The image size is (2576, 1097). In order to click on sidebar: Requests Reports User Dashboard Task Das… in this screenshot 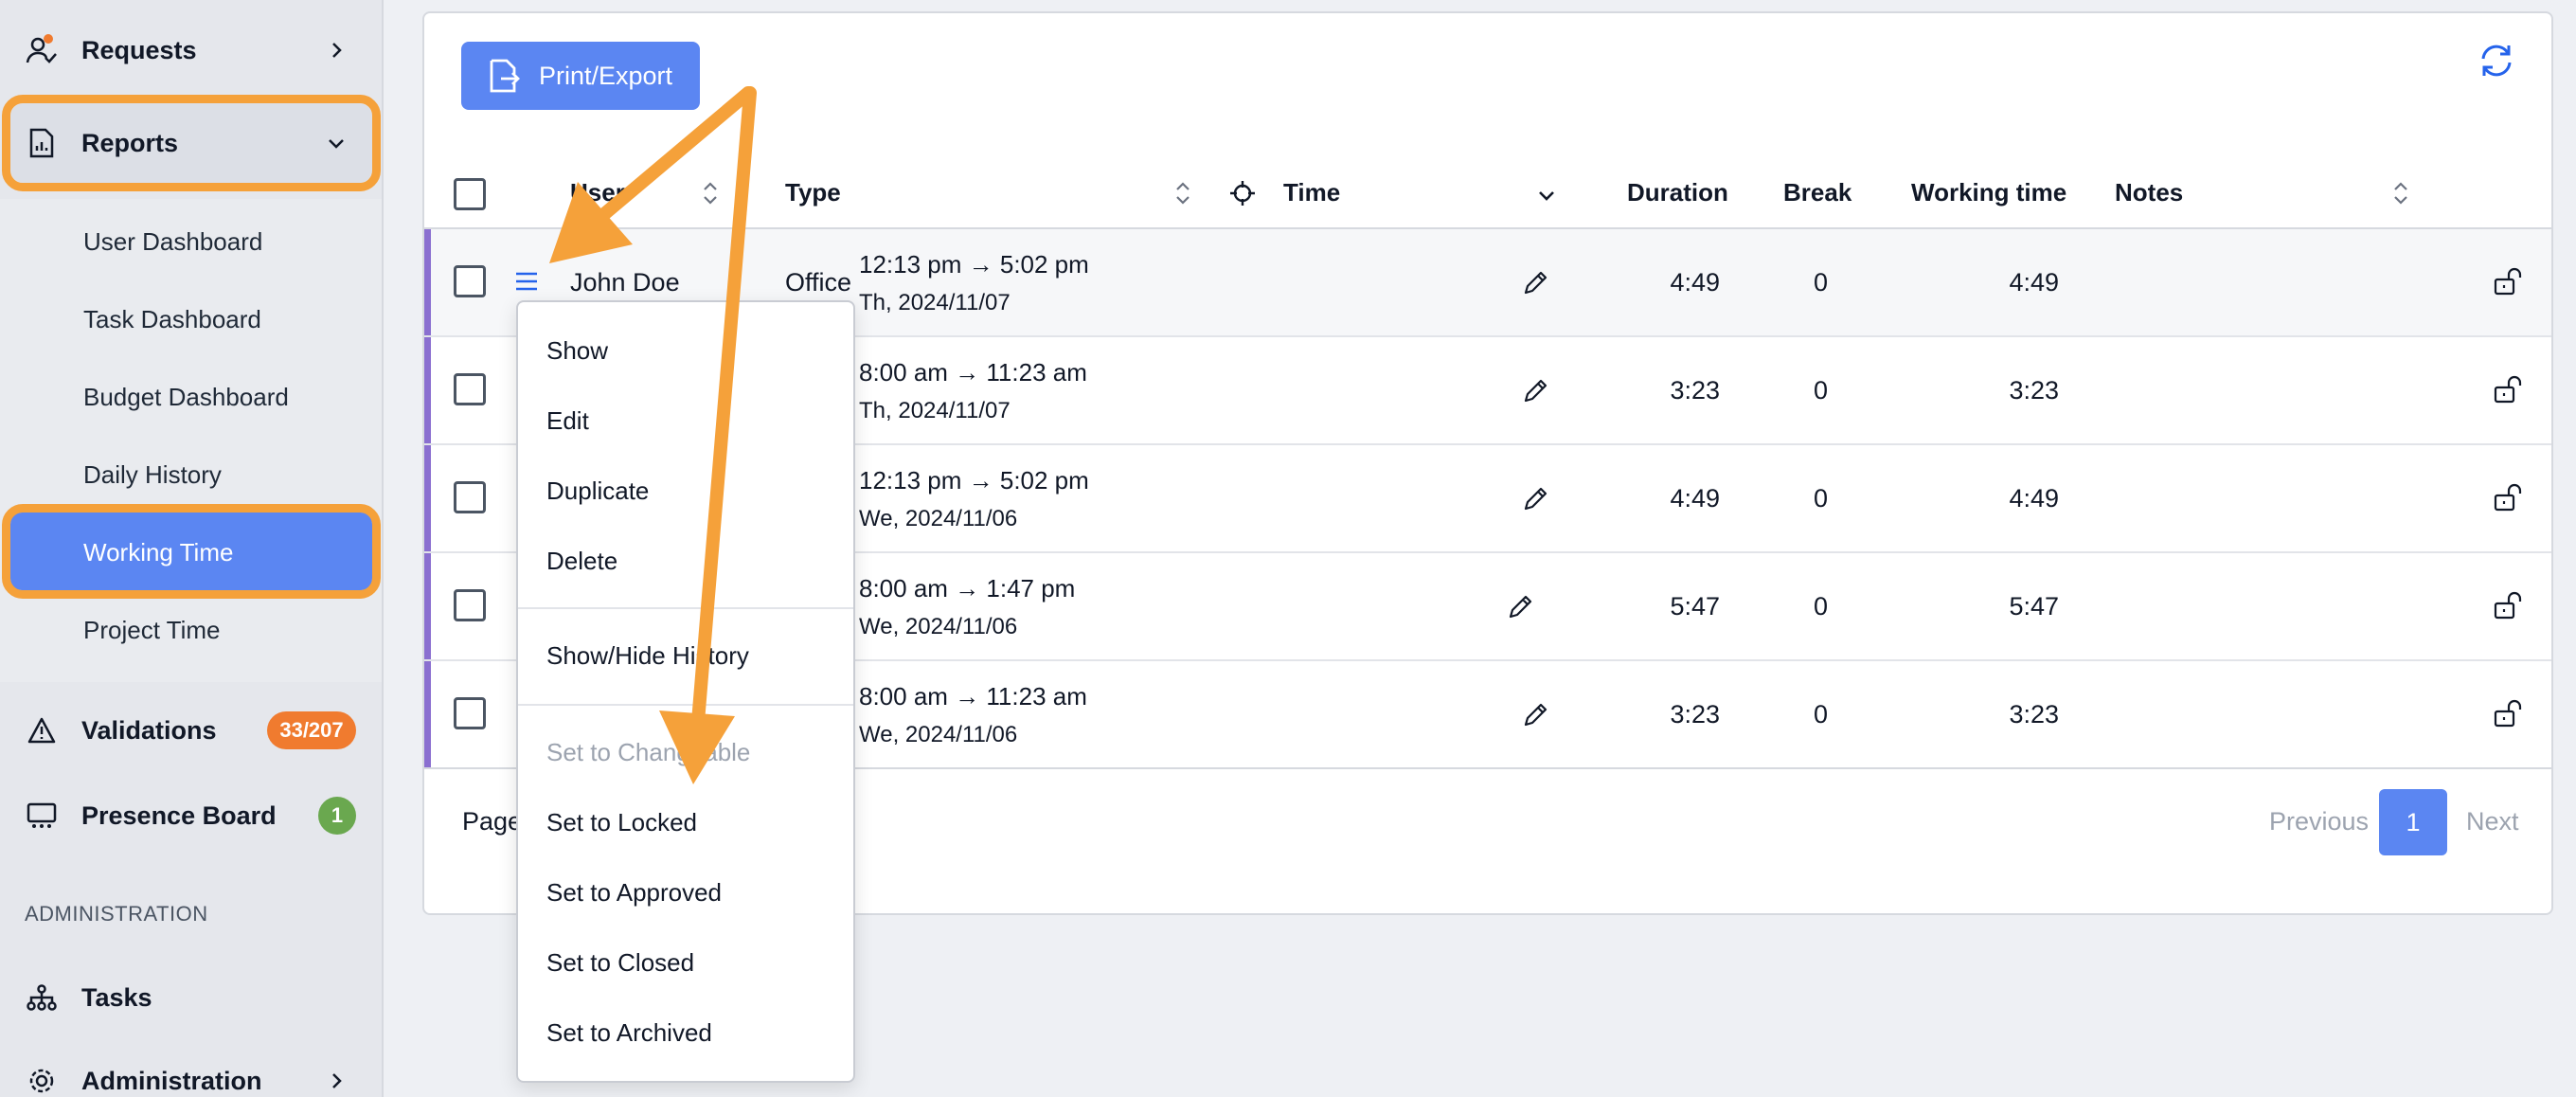, I will do `click(192, 548)`.